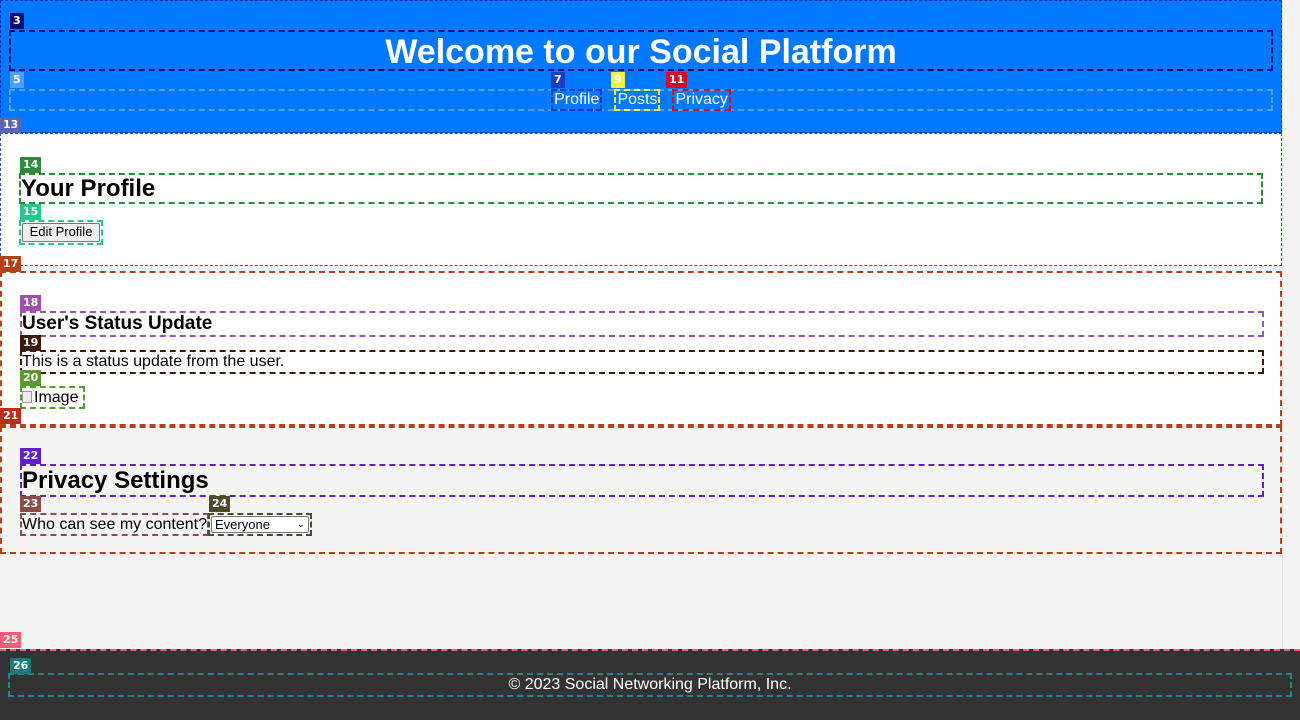  I want to click on nav-link-profile: Profile, so click(577, 100).